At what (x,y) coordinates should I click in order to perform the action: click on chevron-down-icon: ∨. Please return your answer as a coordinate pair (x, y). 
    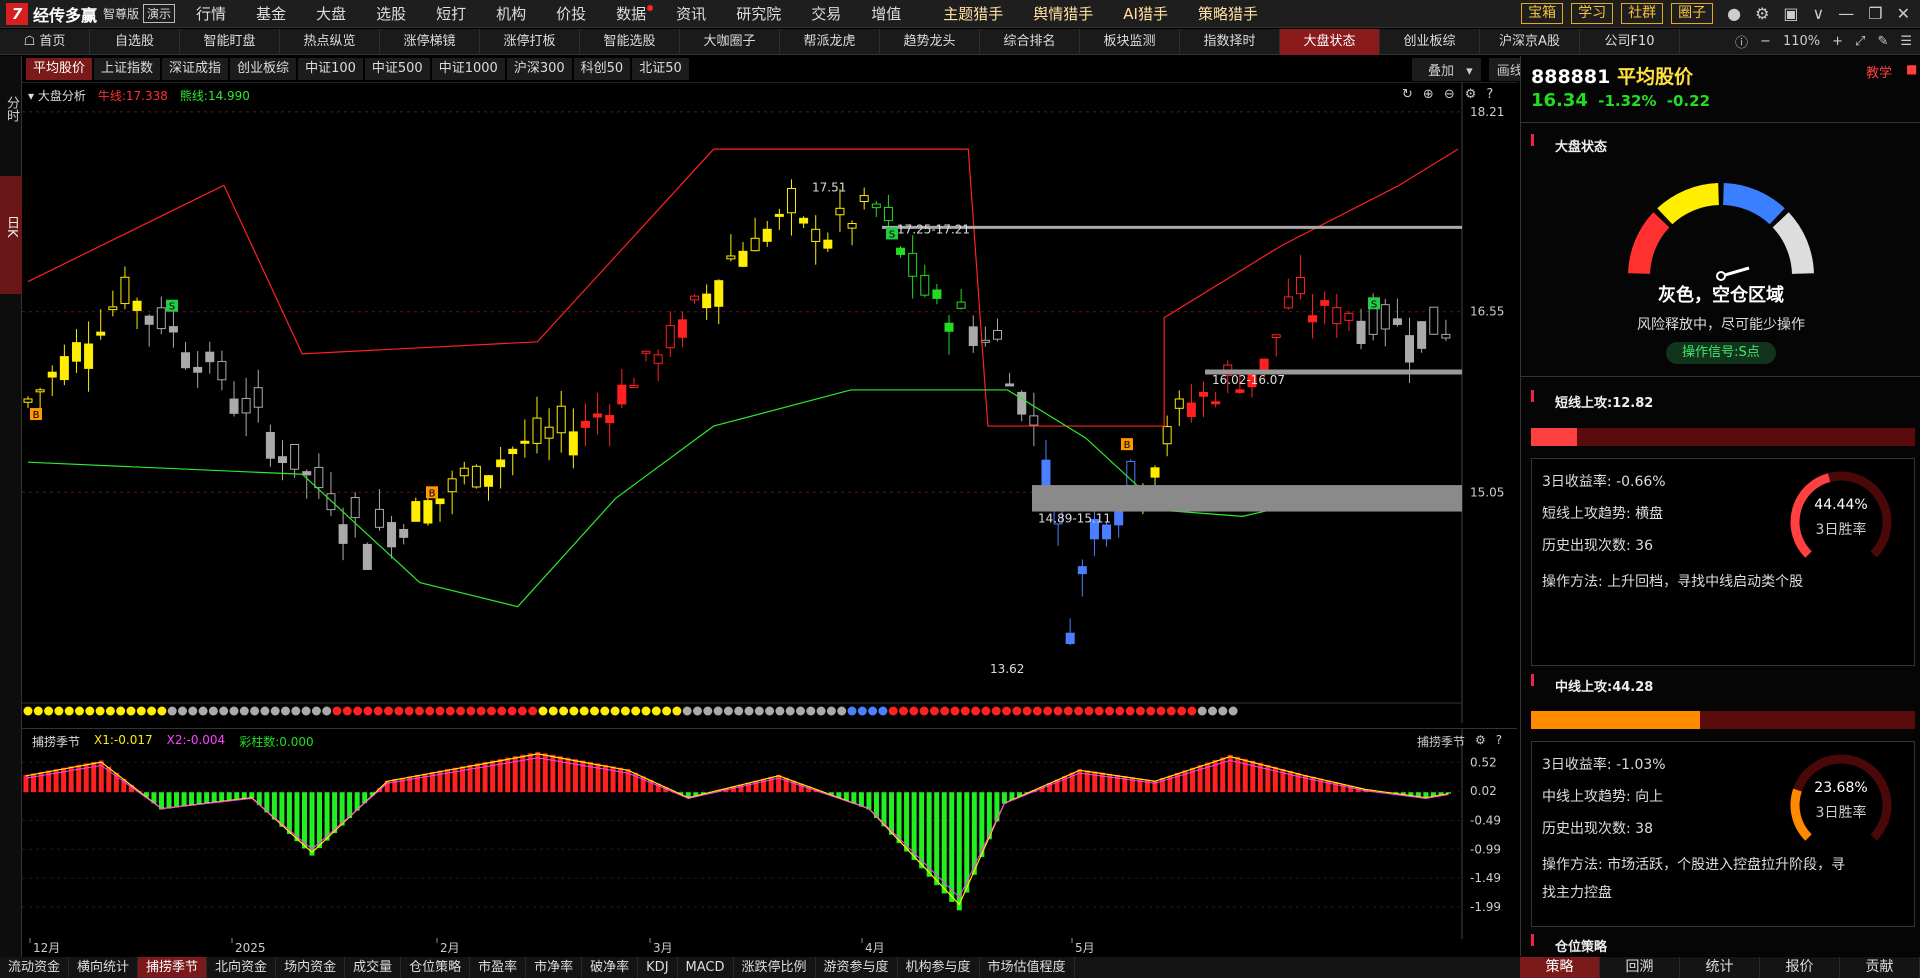
    Looking at the image, I should click on (1819, 13).